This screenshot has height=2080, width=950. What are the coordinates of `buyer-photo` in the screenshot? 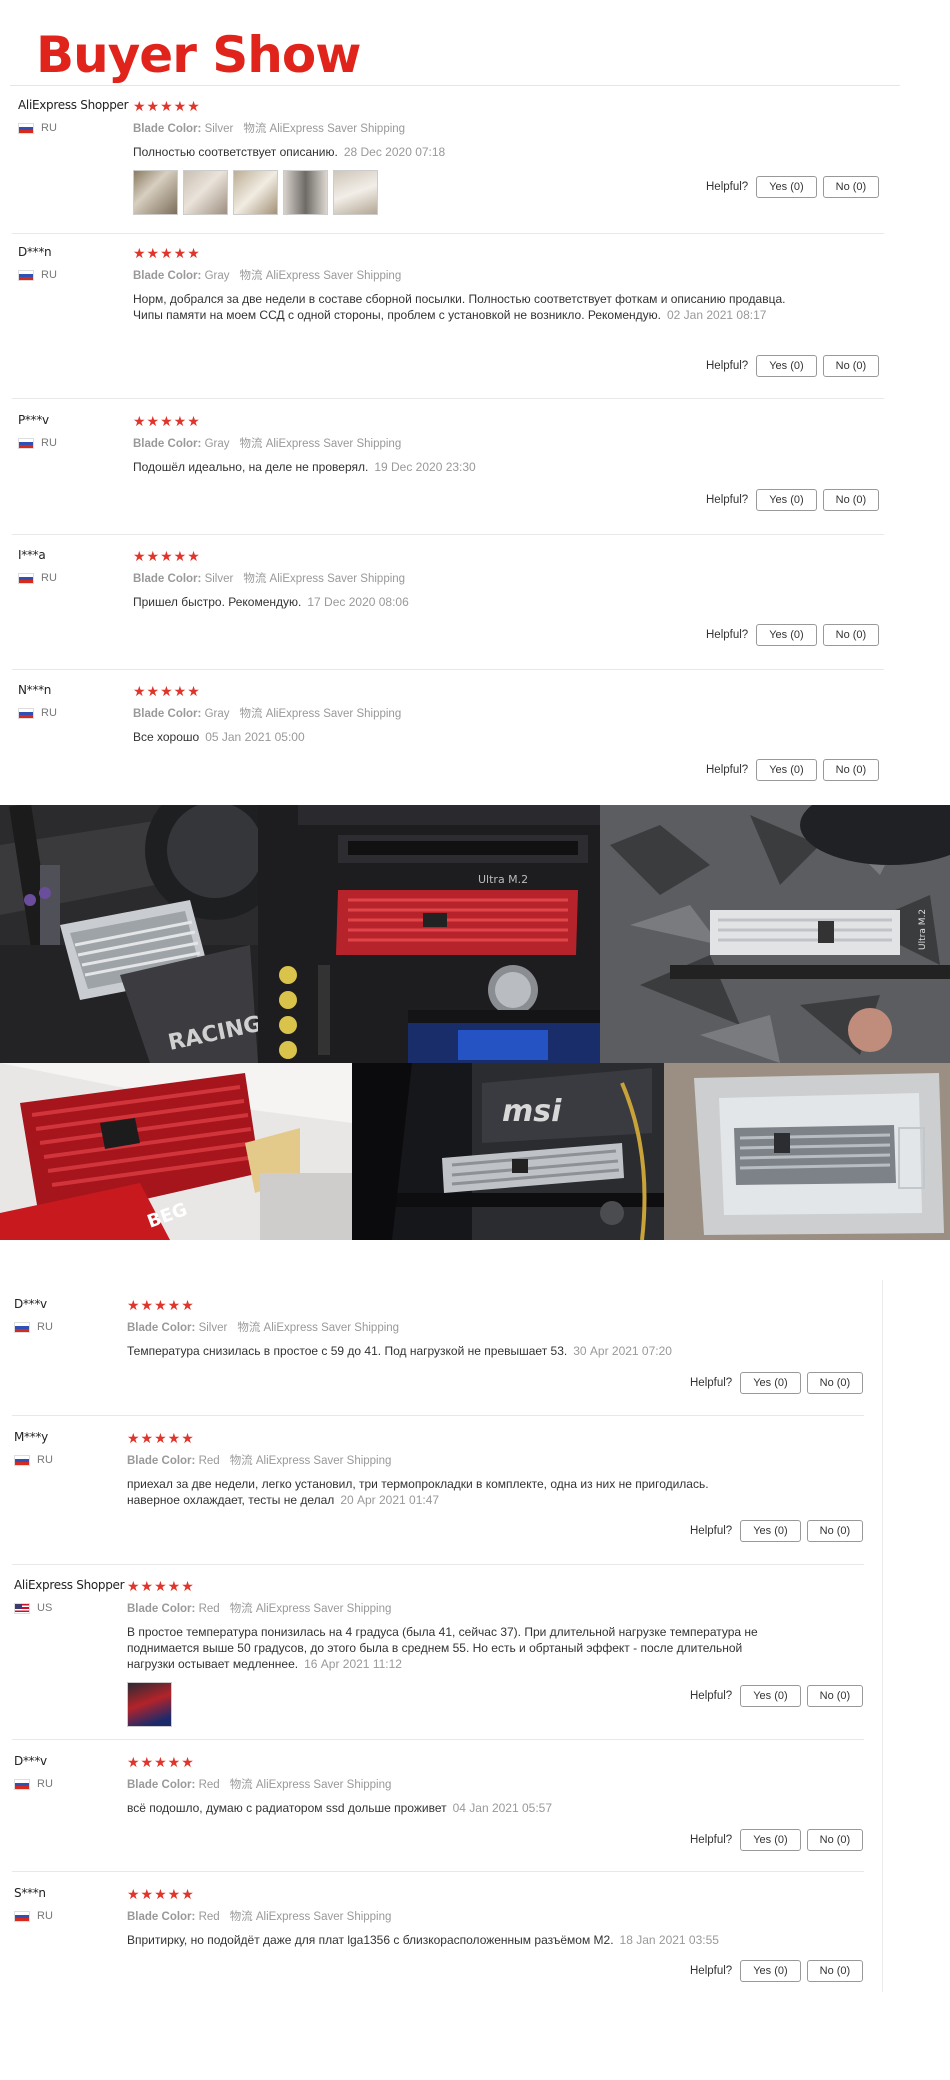 It's located at (807, 1151).